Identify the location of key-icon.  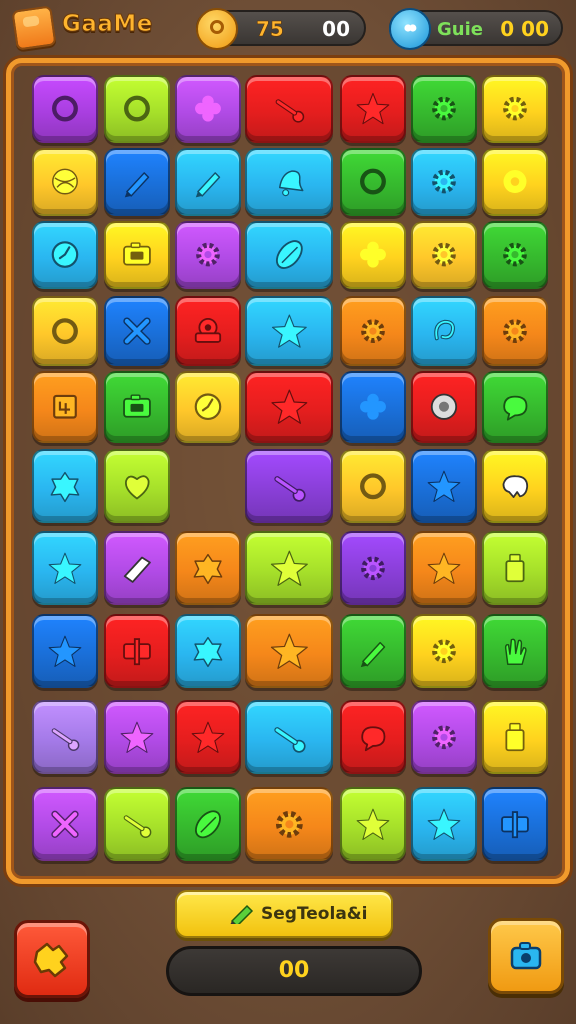
(289, 739).